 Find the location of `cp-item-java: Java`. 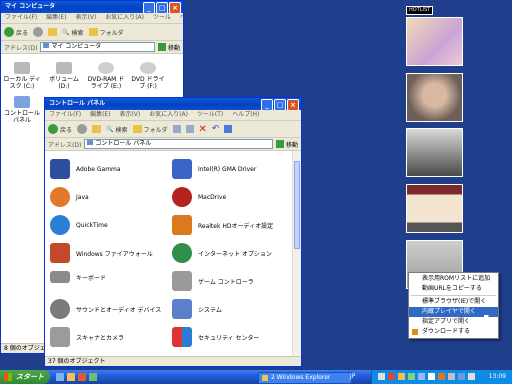

cp-item-java: Java is located at coordinates (69, 197).